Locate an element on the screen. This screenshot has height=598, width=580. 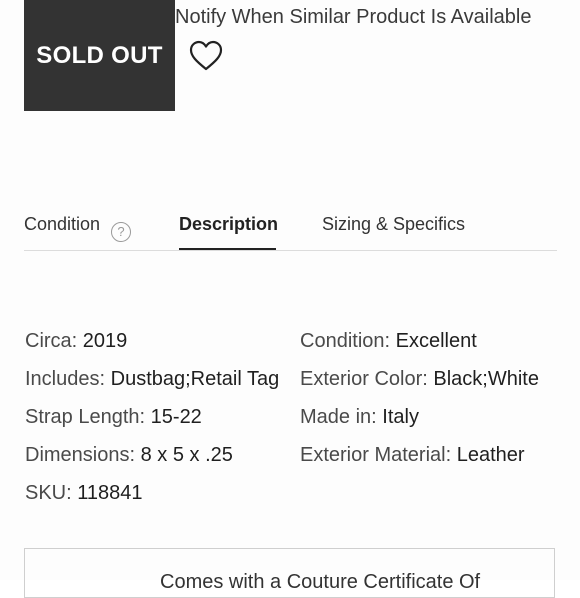
spec-condition: Condition: Excellent is located at coordinates (388, 341).